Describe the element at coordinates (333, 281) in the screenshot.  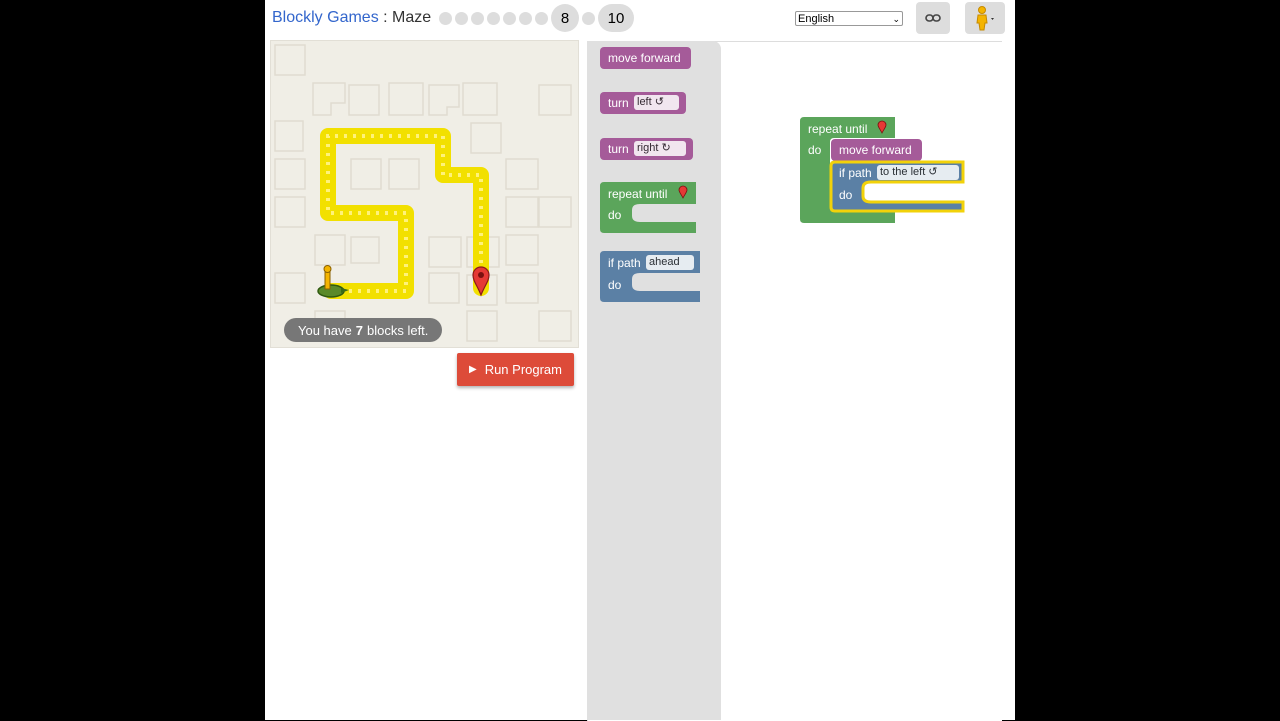
I see `pegman-start-icon` at that location.